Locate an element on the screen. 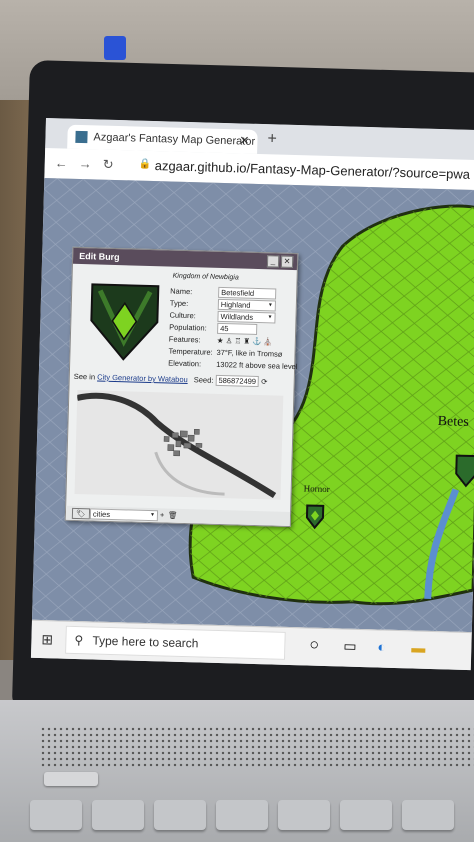 This screenshot has height=842, width=474. dialog-title: Edit Burg is located at coordinates (185, 259).